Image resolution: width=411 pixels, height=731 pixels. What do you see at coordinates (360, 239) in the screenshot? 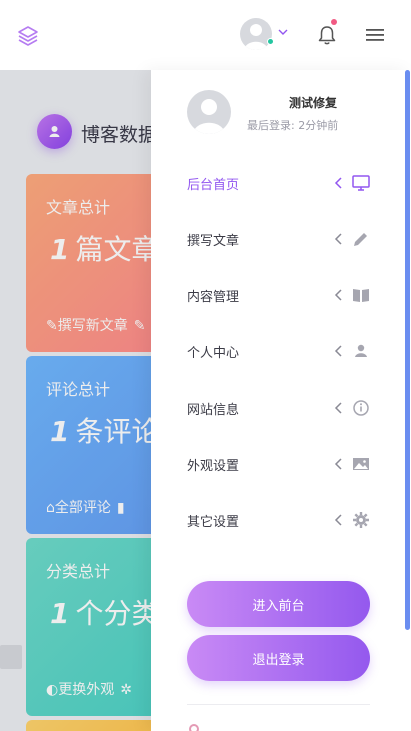
I see `pencil-icon` at bounding box center [360, 239].